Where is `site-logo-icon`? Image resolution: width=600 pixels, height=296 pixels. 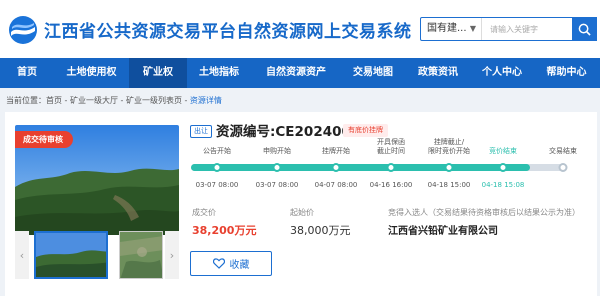 site-logo-icon is located at coordinates (23, 30).